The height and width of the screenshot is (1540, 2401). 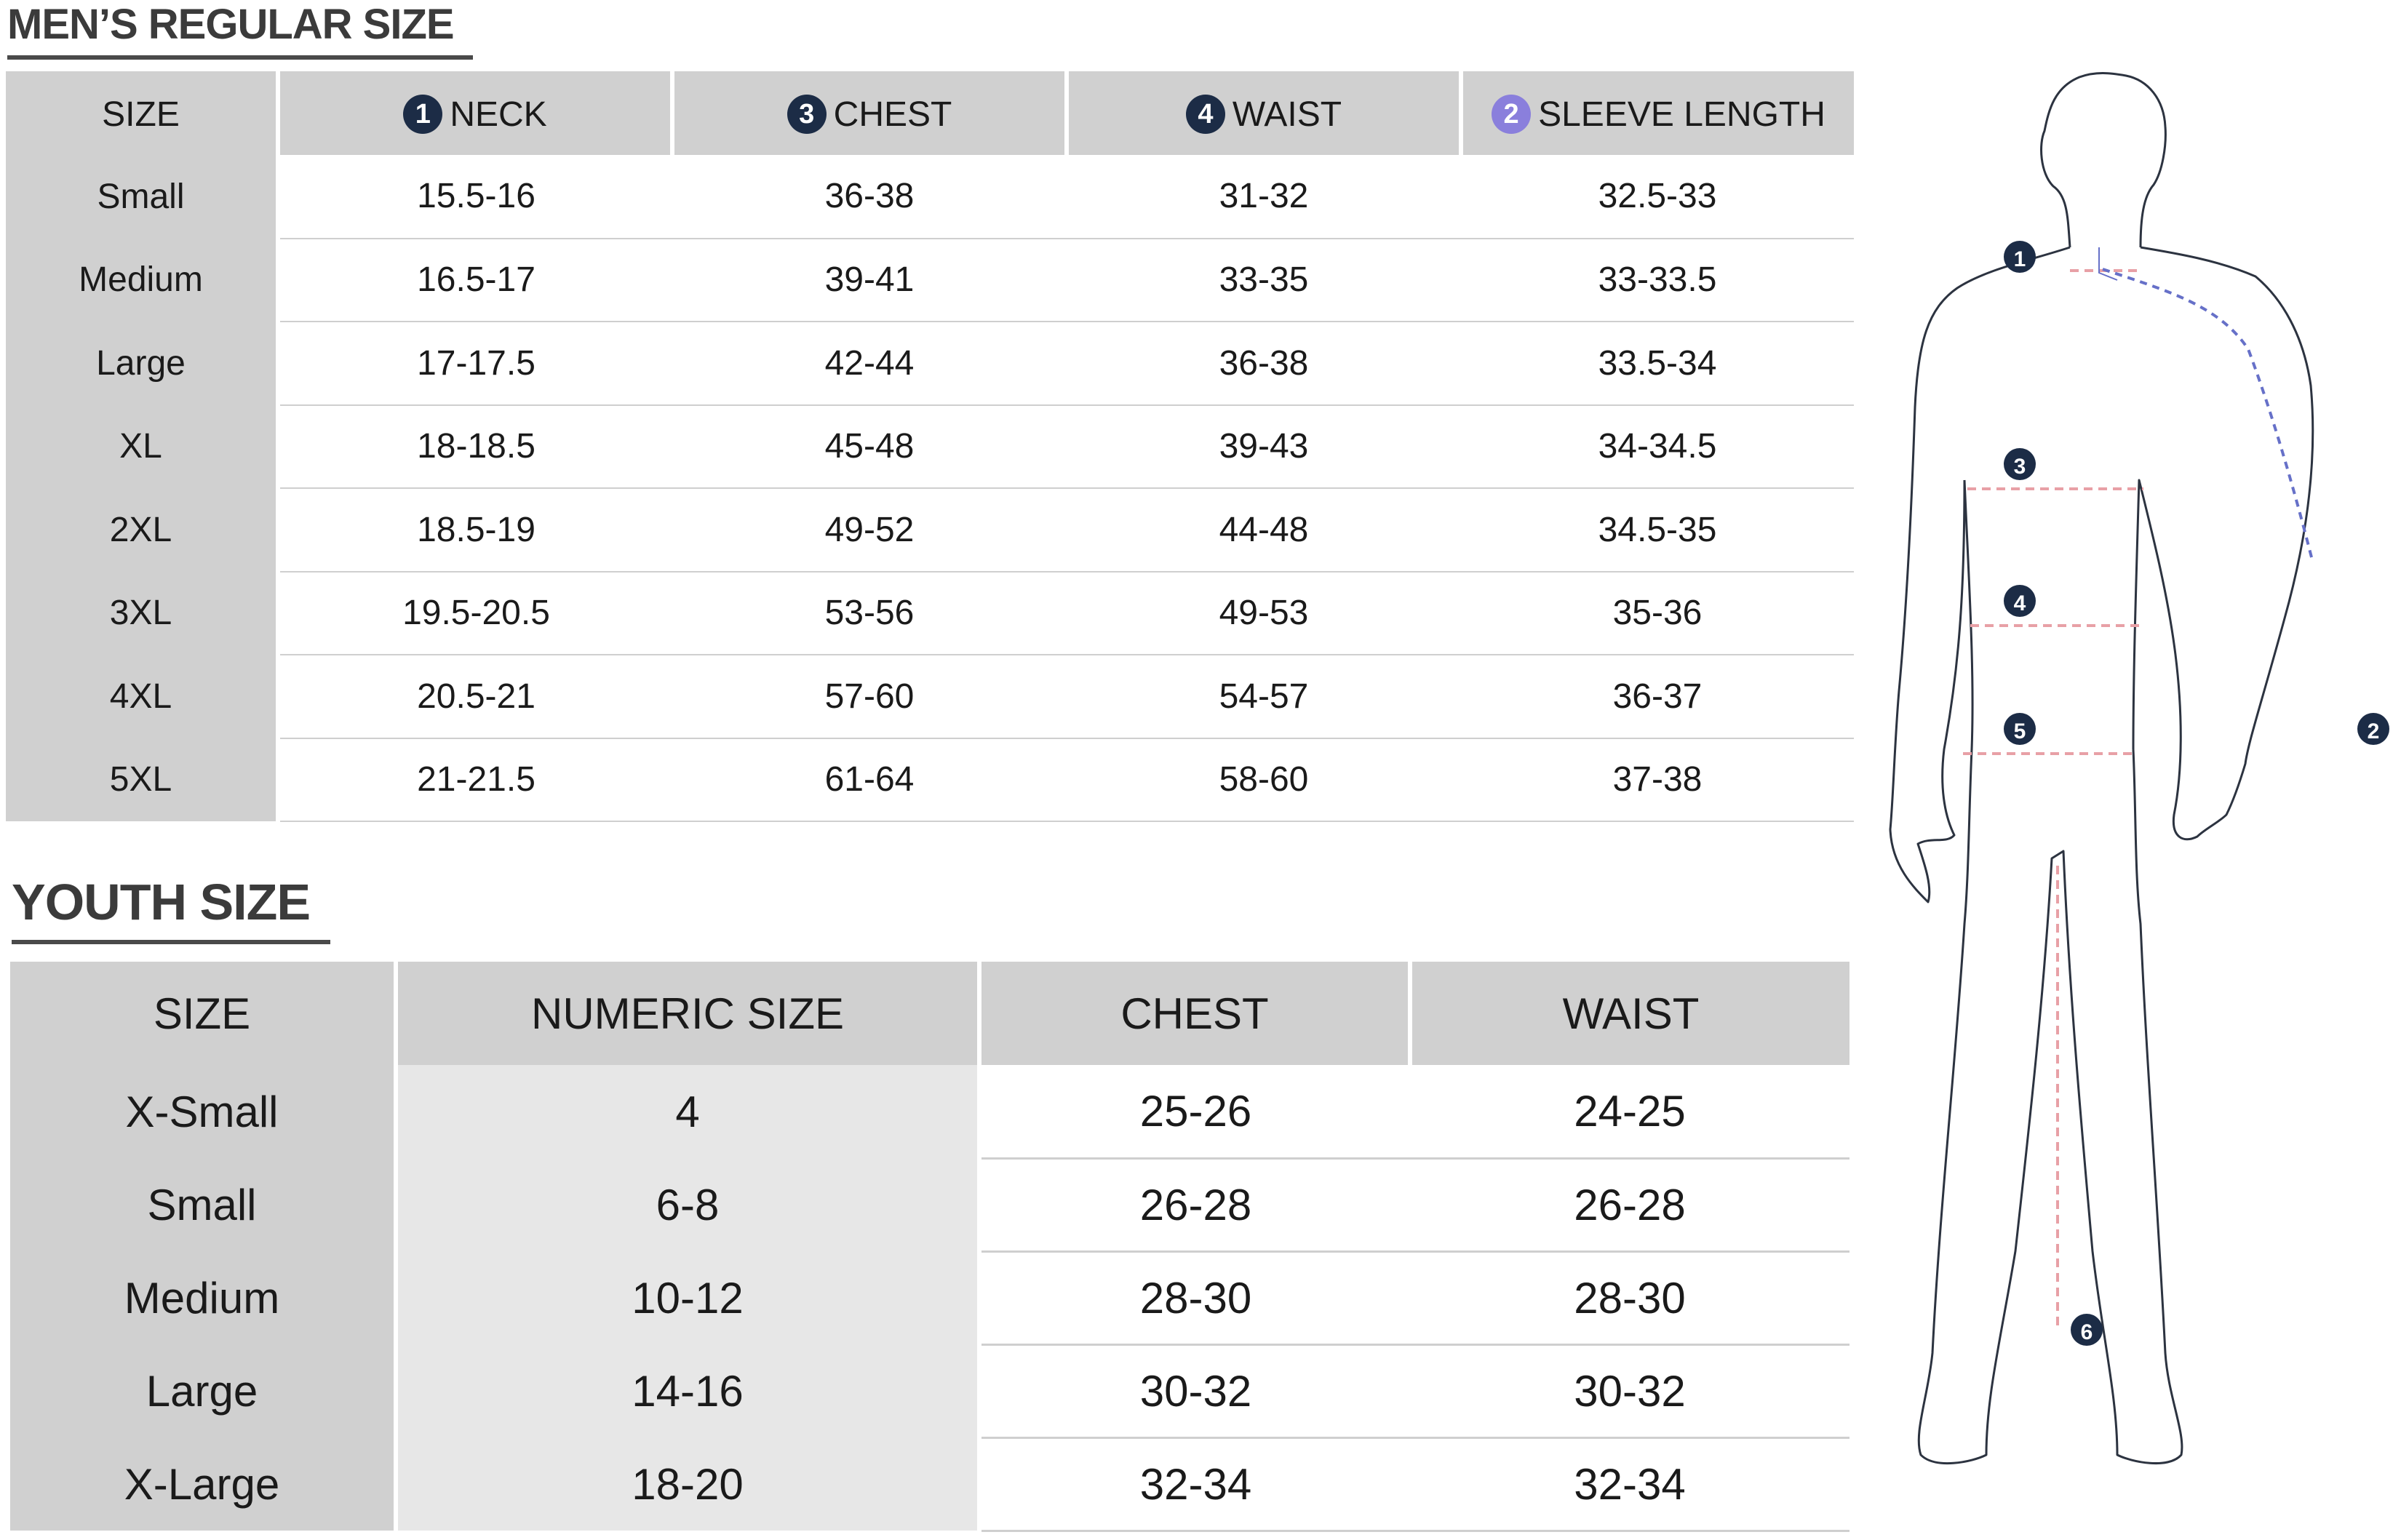 What do you see at coordinates (231, 25) in the screenshot?
I see `men-section-title: MEN’S REGULAR SIZE` at bounding box center [231, 25].